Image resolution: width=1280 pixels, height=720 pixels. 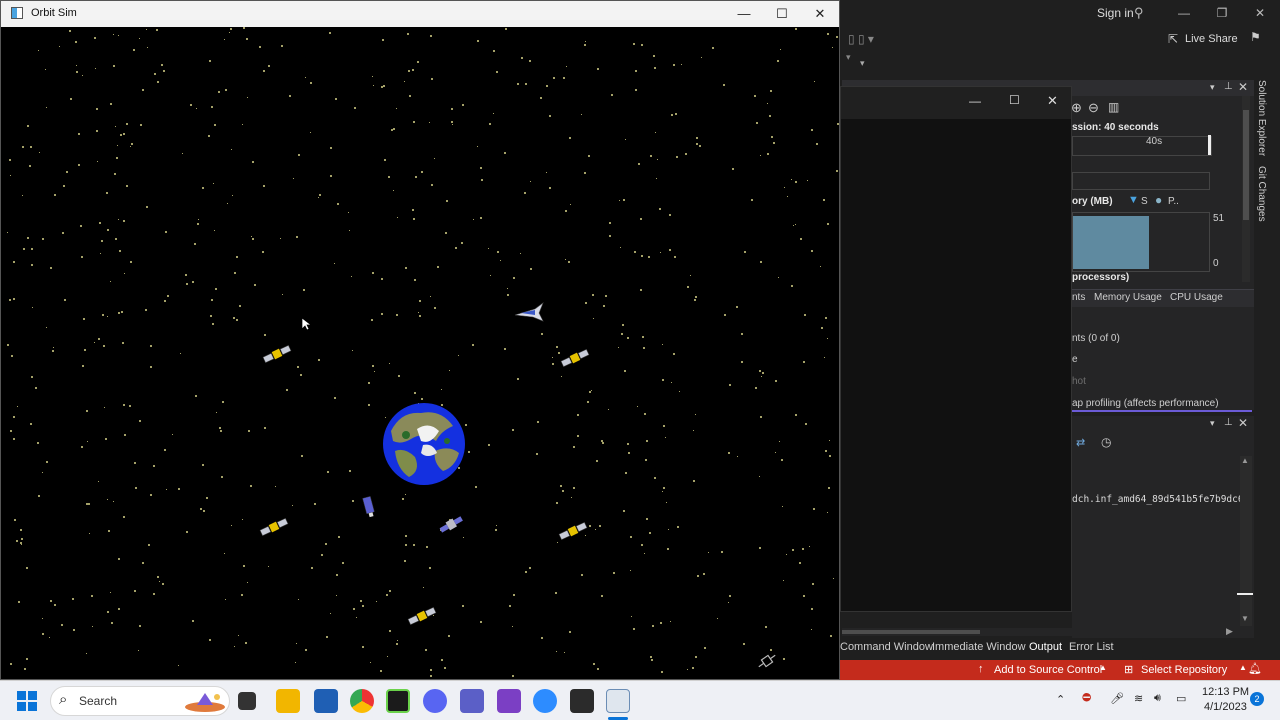 I want to click on chart-icon: ▥, so click(x=1113, y=107).